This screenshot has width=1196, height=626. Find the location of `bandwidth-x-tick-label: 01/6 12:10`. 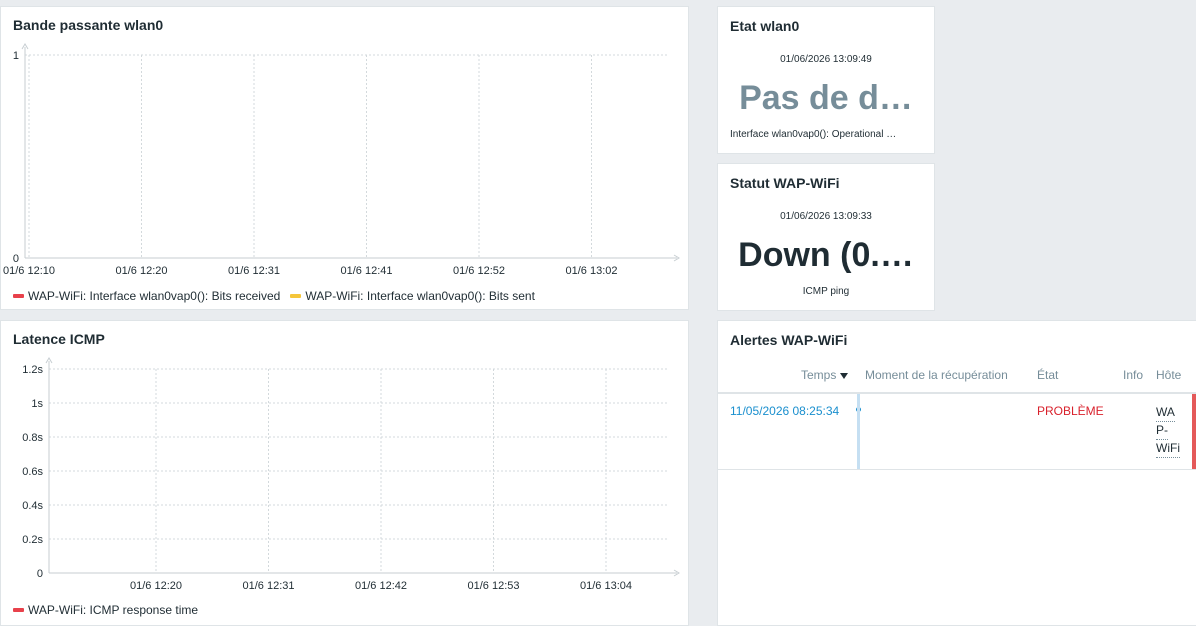

bandwidth-x-tick-label: 01/6 12:10 is located at coordinates (29, 271).